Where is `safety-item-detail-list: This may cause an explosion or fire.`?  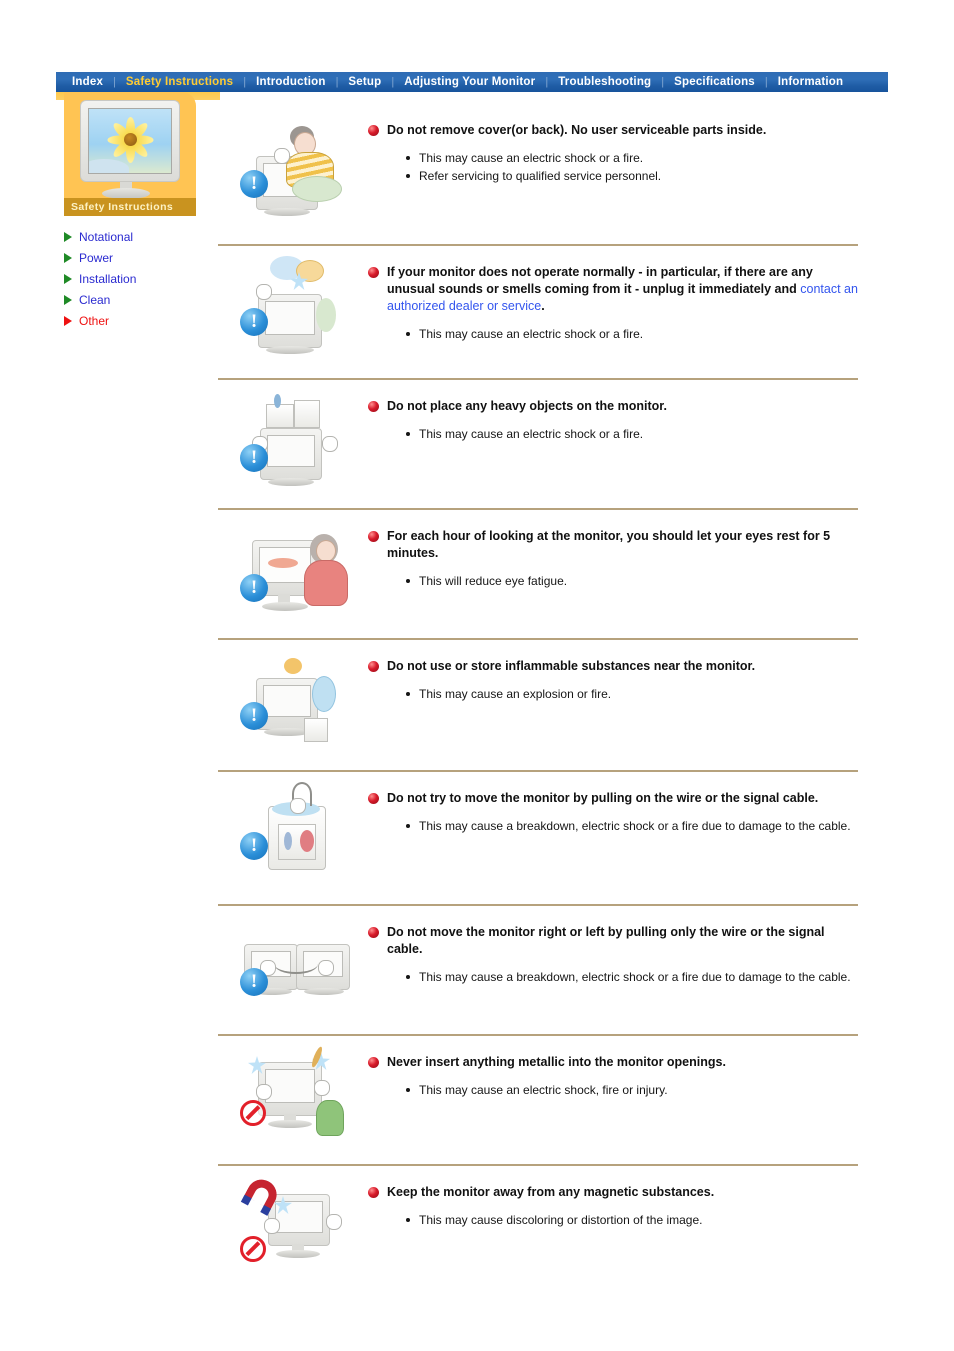 safety-item-detail-list: This may cause an explosion or fire. is located at coordinates (632, 694).